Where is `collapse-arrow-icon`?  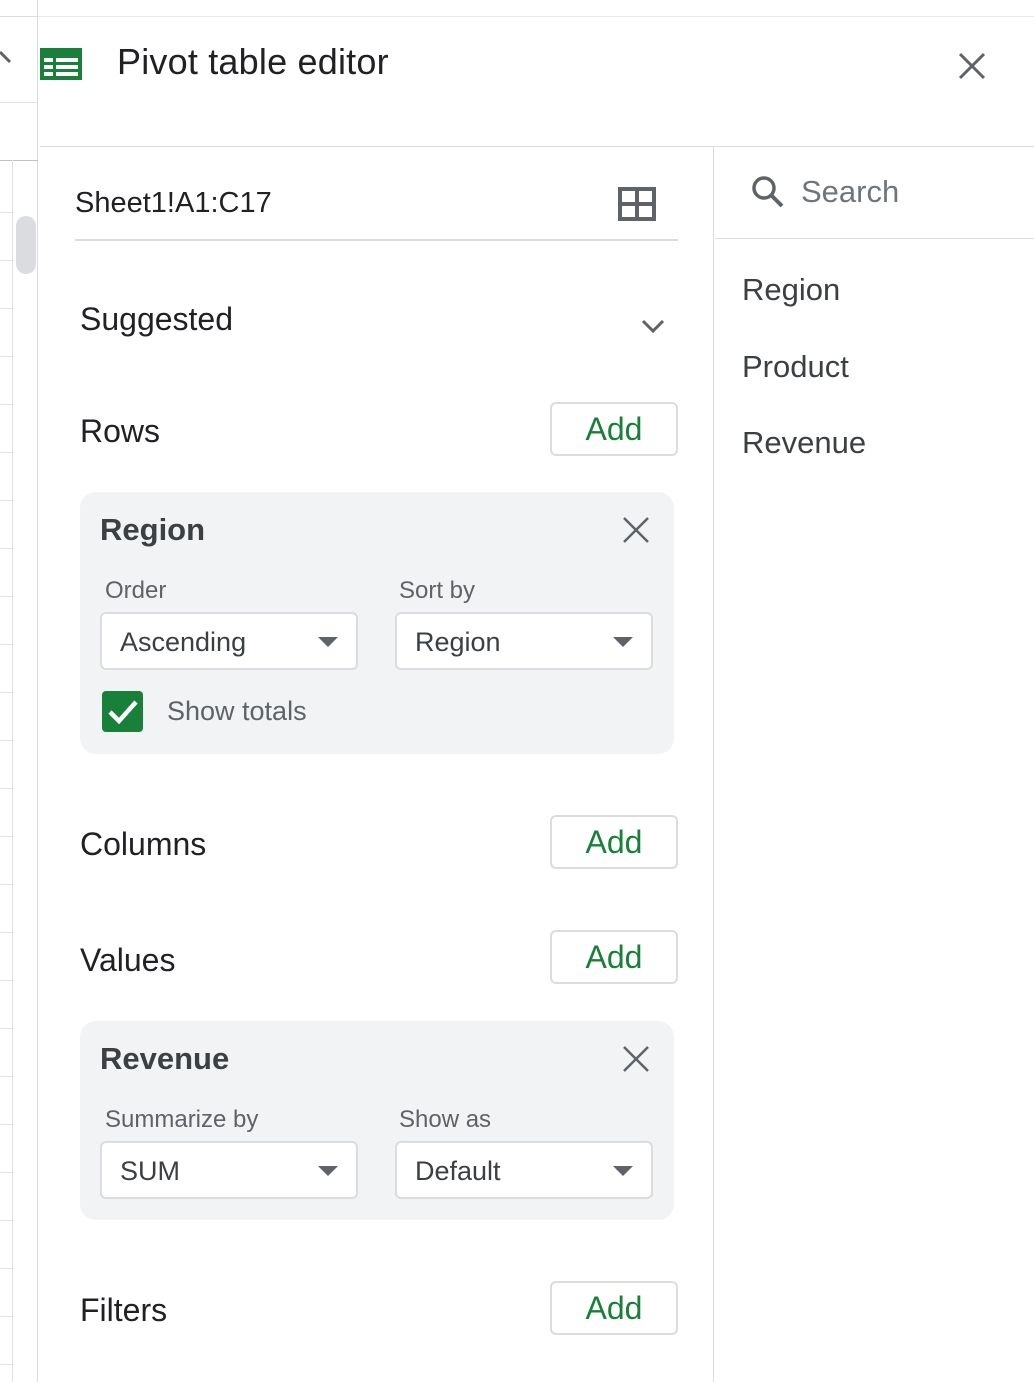 collapse-arrow-icon is located at coordinates (7, 57).